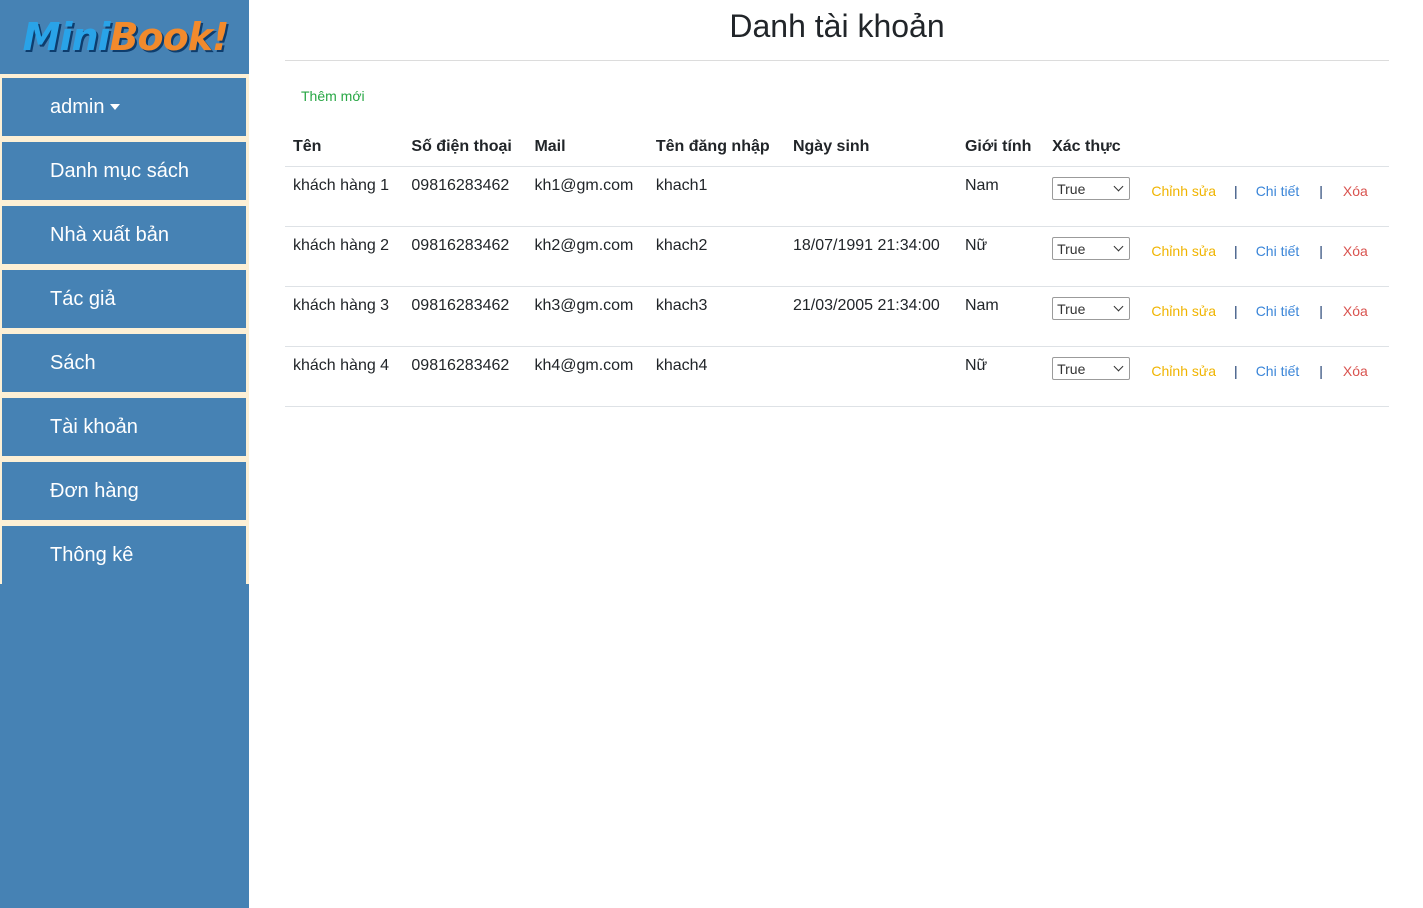 The height and width of the screenshot is (908, 1423). I want to click on column-header-birthday: Ngày sinh, so click(831, 146).